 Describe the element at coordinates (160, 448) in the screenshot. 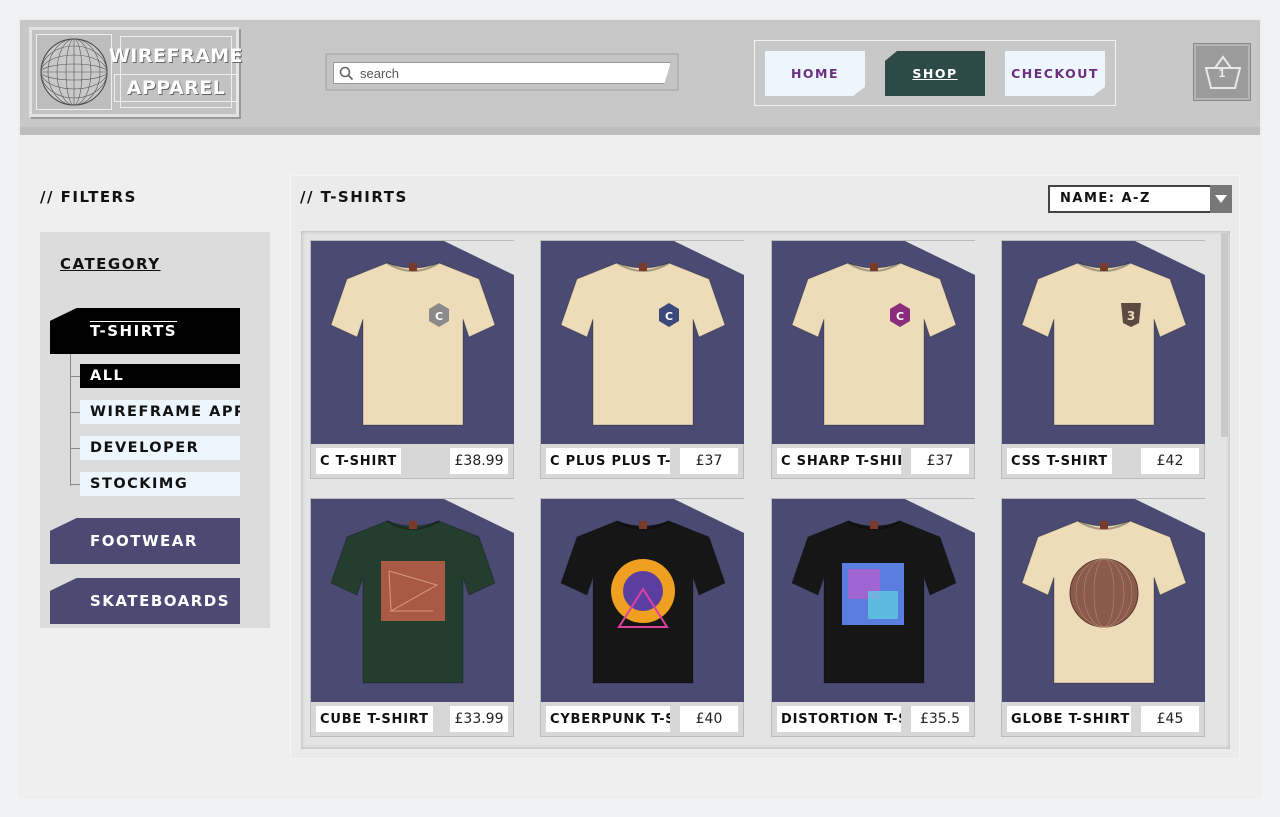

I see `subcategory-developer: DEVELOPER` at that location.